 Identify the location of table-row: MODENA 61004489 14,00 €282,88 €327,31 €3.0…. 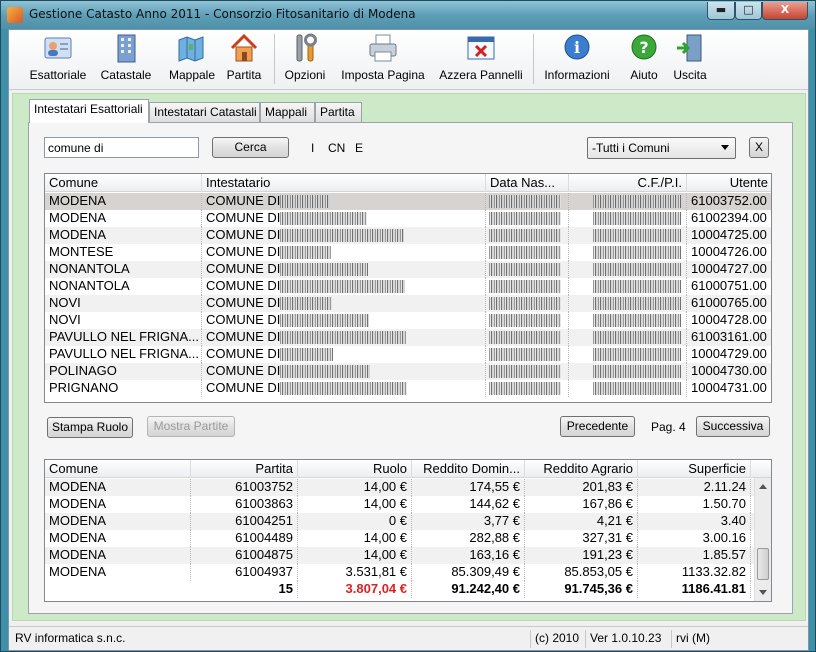
(400, 538).